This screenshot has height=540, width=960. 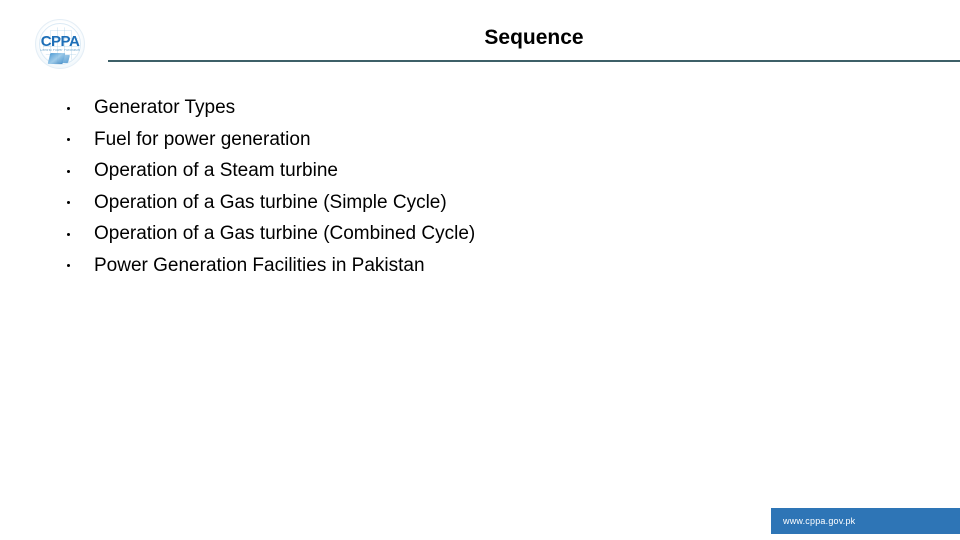 What do you see at coordinates (259, 265) in the screenshot?
I see `list-item-label: Power Generation Facilities in Pakistan` at bounding box center [259, 265].